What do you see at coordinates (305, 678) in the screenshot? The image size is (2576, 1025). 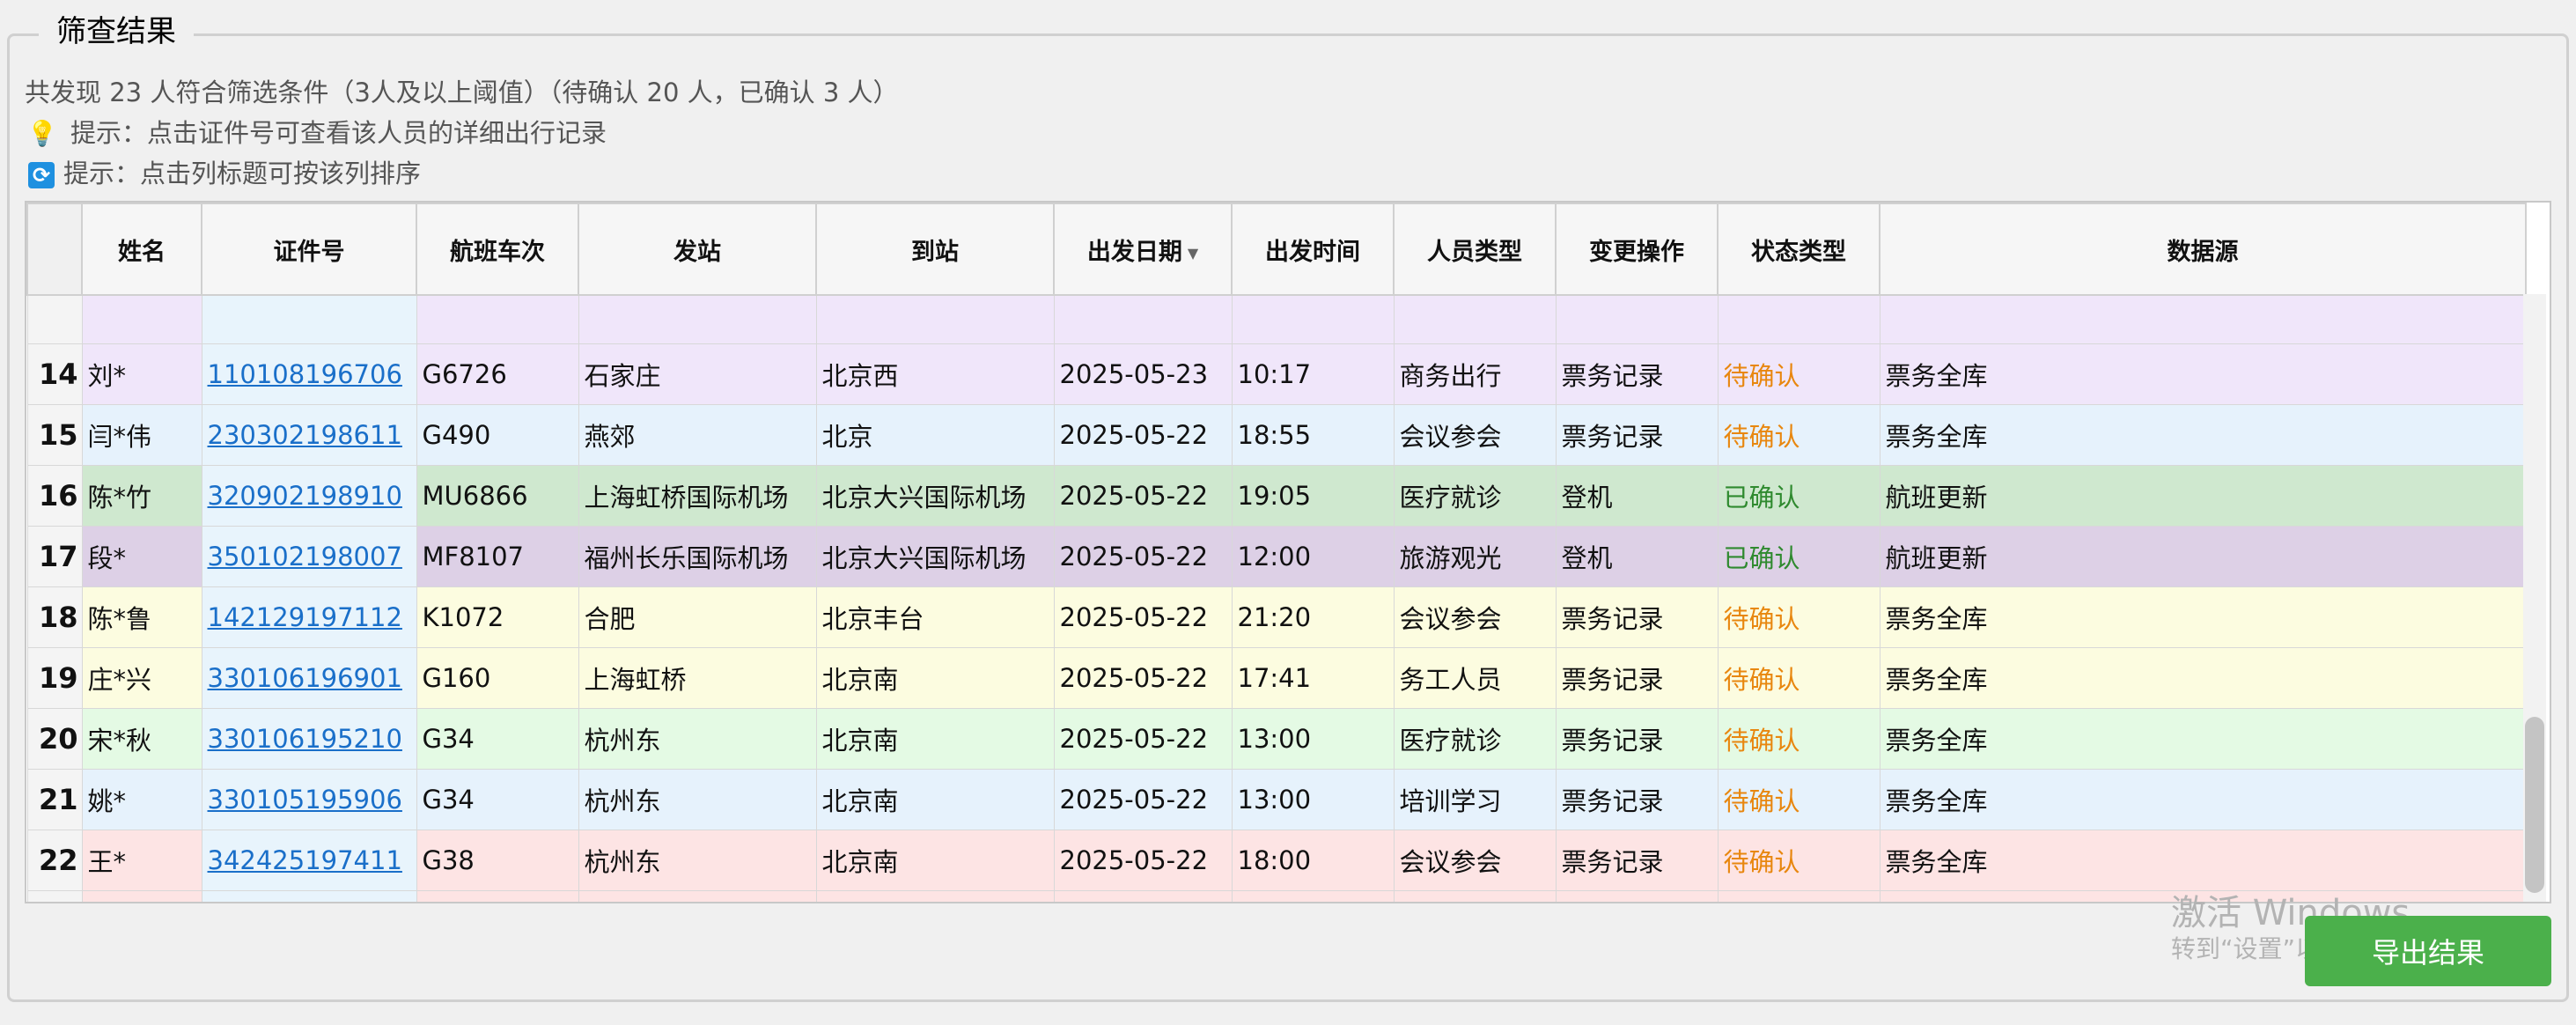 I see `id-number-link: 330106196901` at bounding box center [305, 678].